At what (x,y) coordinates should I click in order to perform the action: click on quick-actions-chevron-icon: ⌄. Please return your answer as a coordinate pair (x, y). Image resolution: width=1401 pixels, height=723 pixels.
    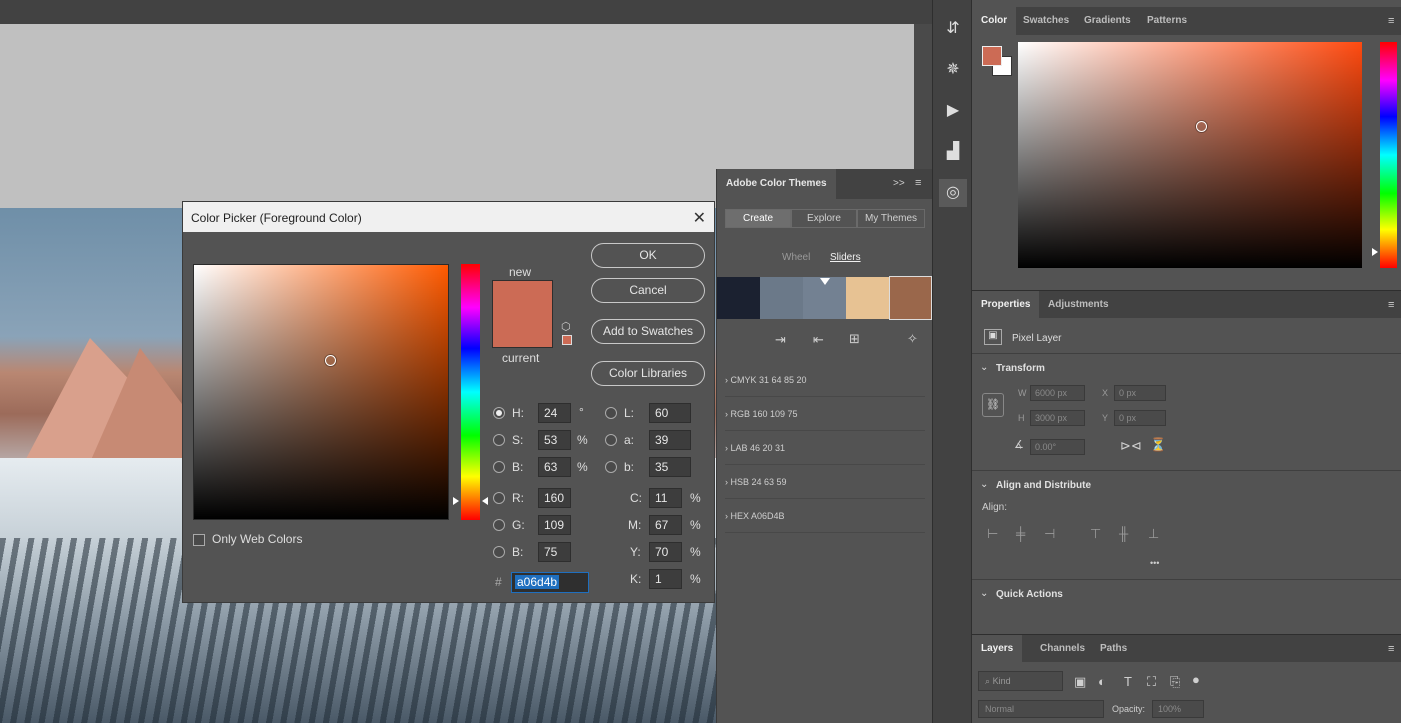
    Looking at the image, I should click on (984, 593).